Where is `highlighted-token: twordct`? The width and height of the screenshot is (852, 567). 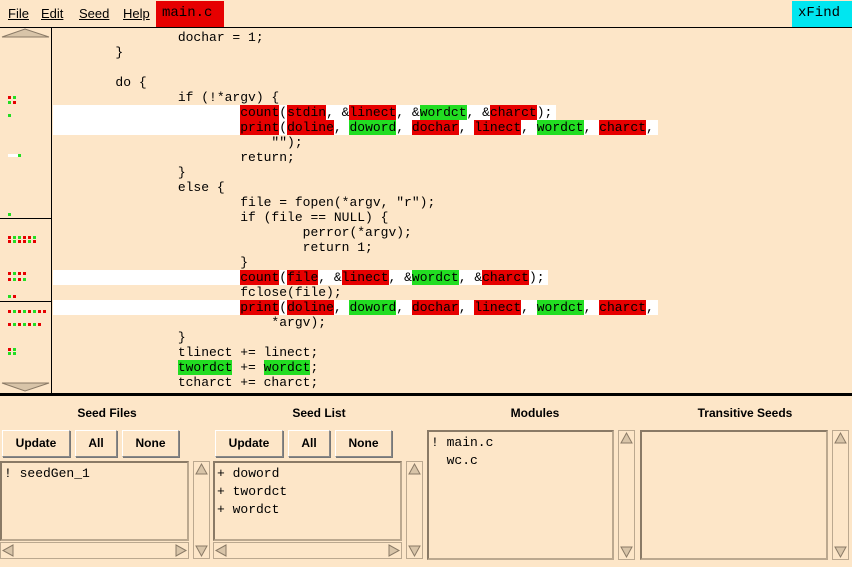
highlighted-token: twordct is located at coordinates (205, 367).